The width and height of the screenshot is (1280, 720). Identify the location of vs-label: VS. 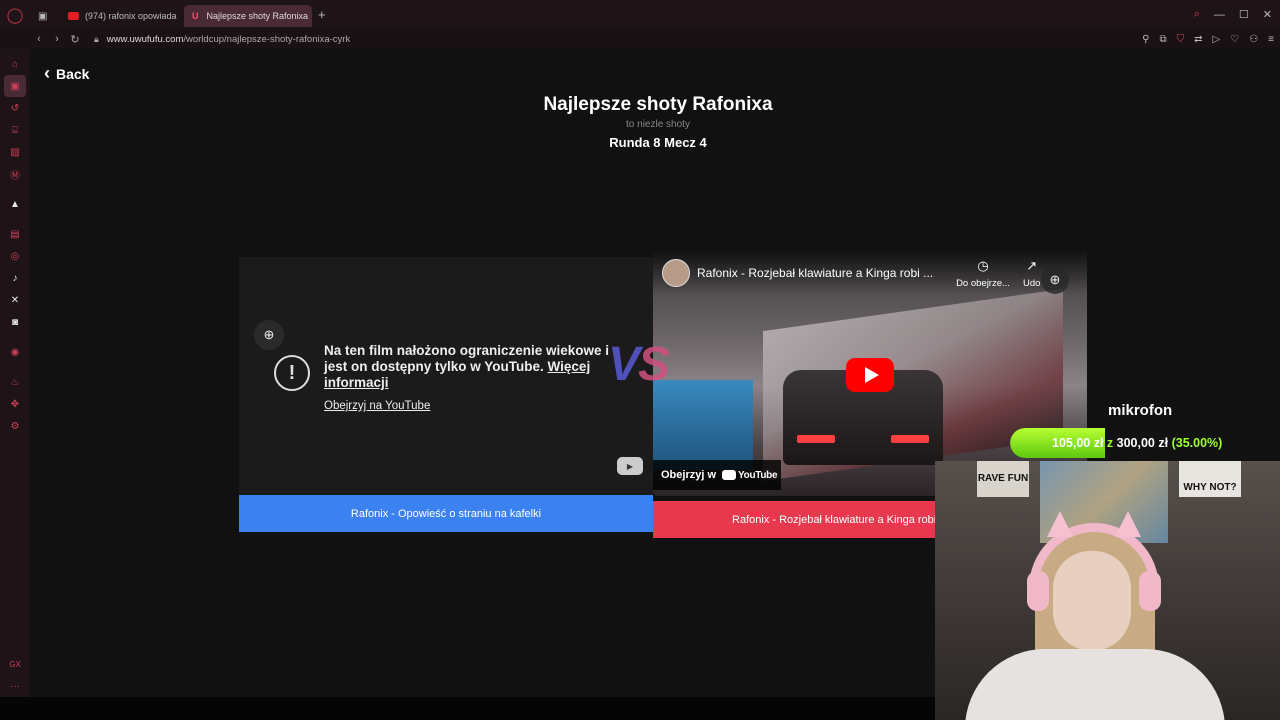
(639, 364).